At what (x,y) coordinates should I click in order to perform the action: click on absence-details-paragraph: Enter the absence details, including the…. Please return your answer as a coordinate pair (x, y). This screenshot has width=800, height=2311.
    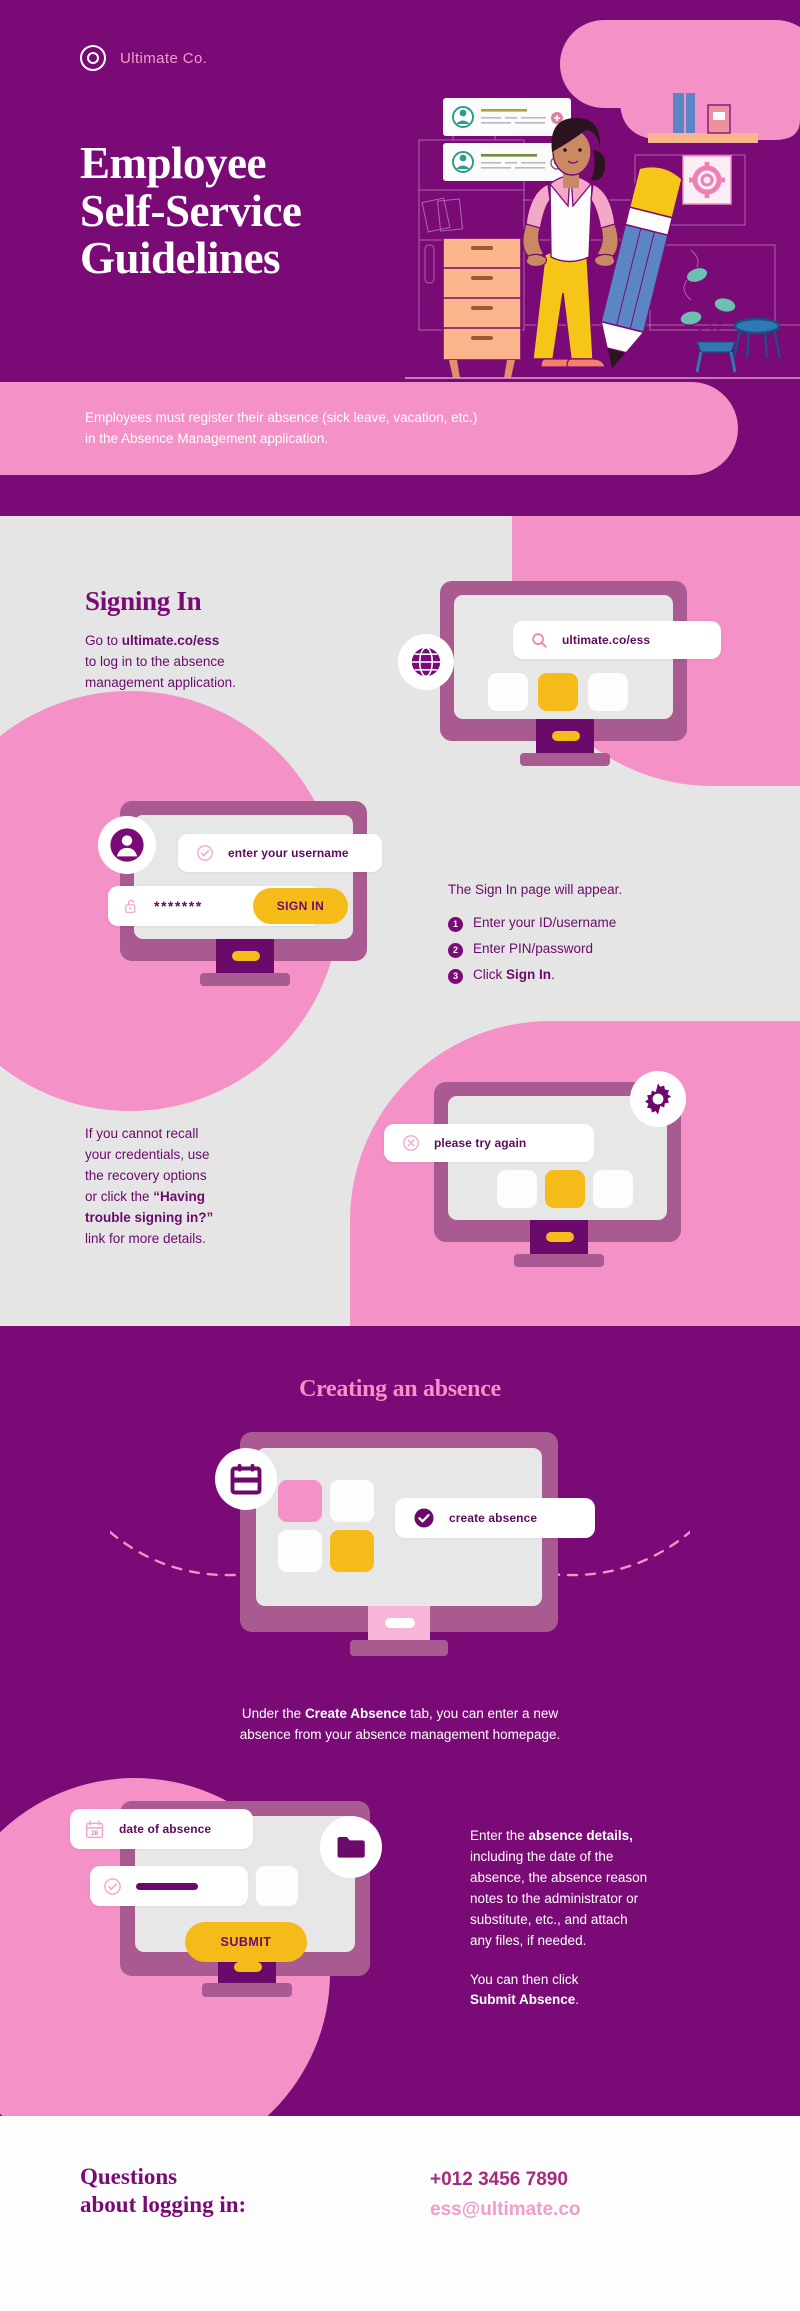
    Looking at the image, I should click on (605, 1889).